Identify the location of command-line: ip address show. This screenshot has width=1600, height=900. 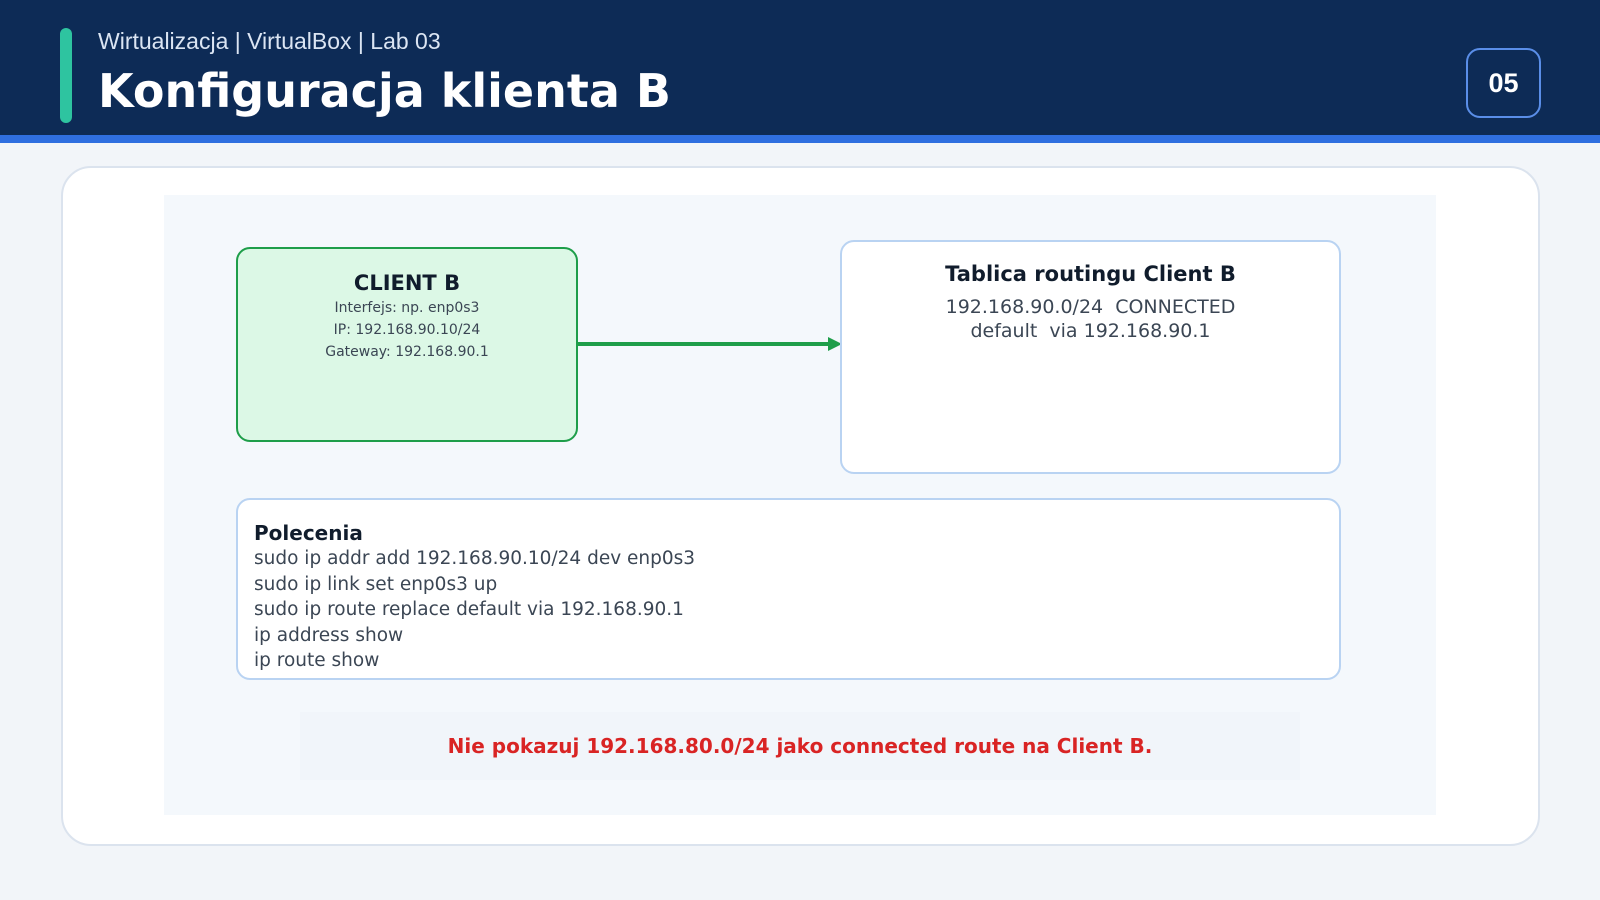
(329, 635).